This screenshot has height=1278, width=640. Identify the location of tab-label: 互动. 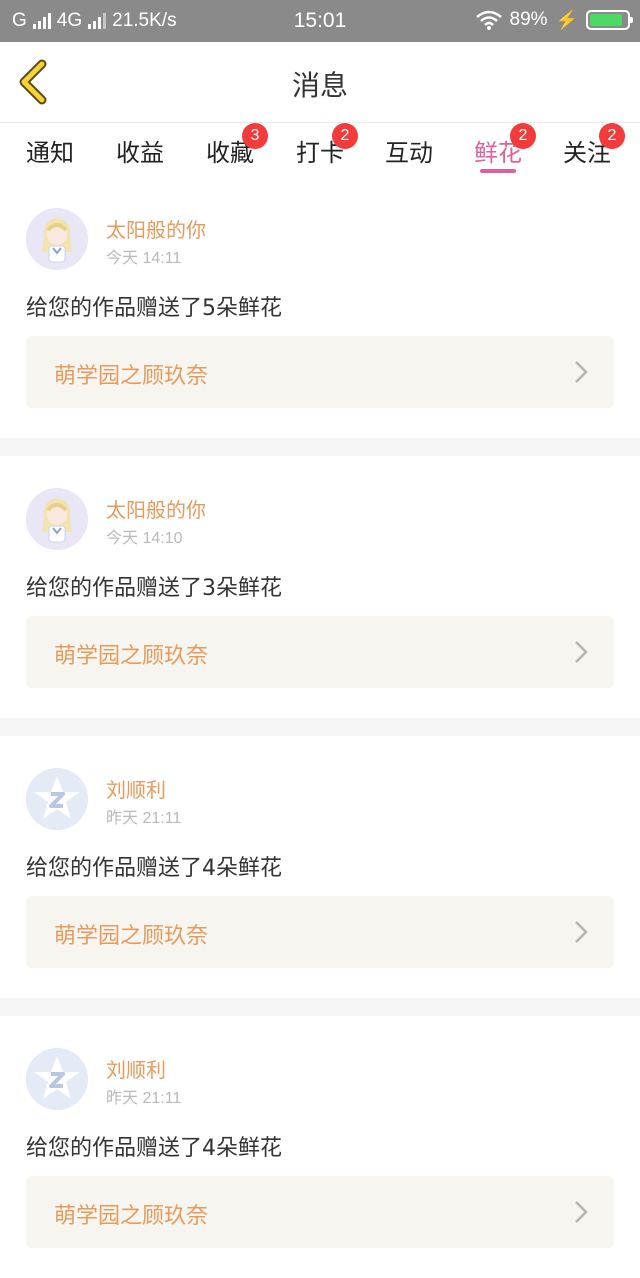
(409, 153).